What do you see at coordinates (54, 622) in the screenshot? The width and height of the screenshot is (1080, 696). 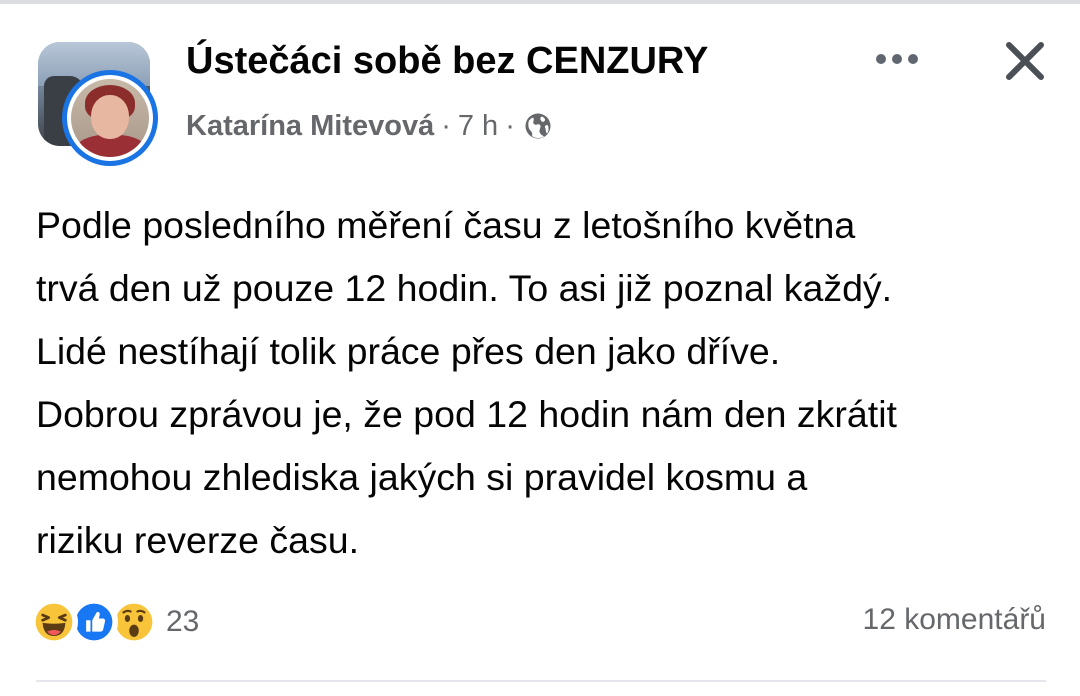 I see `haha-icon` at bounding box center [54, 622].